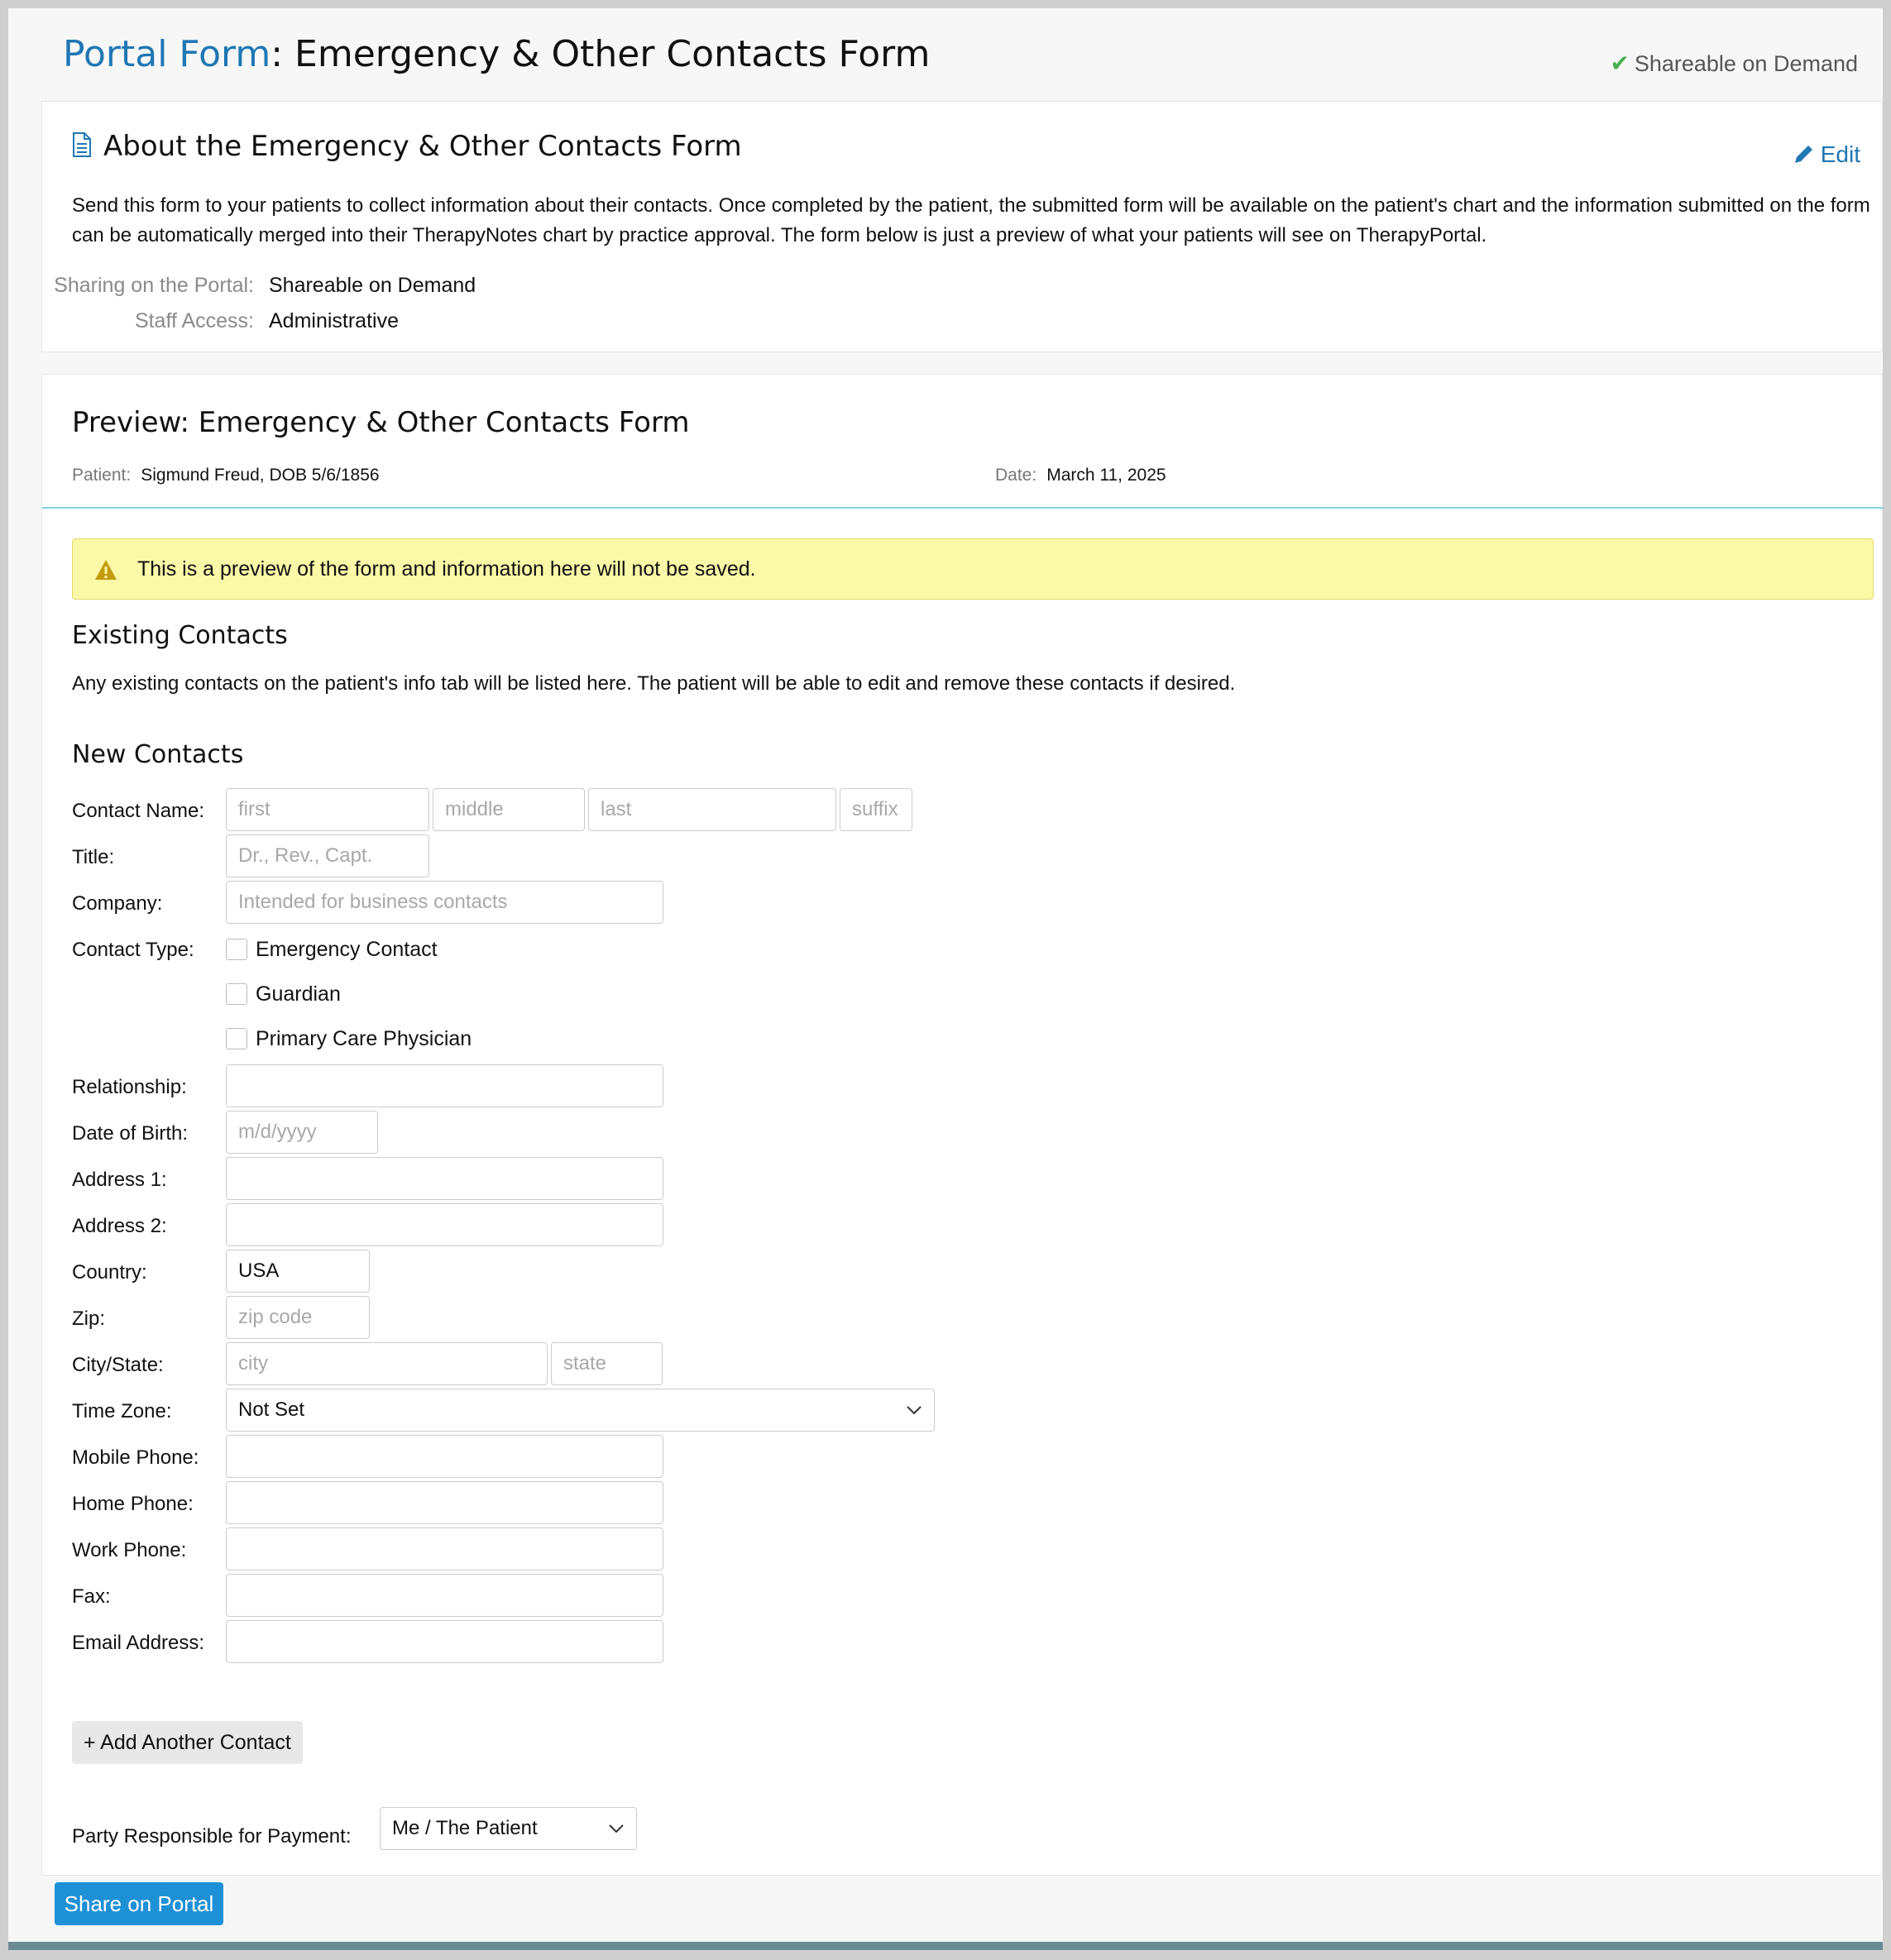  Describe the element at coordinates (122, 1411) in the screenshot. I see `time-zone-label: Time Zone:` at that location.